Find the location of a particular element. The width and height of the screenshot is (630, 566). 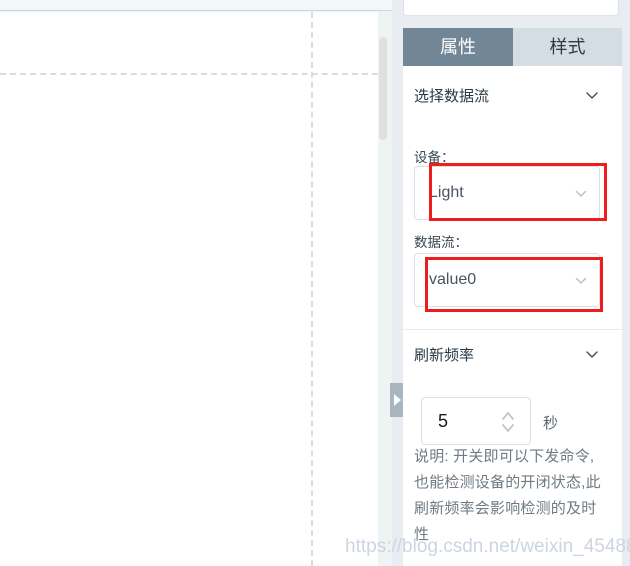

refresh-frequency-input: 5 is located at coordinates (476, 421).